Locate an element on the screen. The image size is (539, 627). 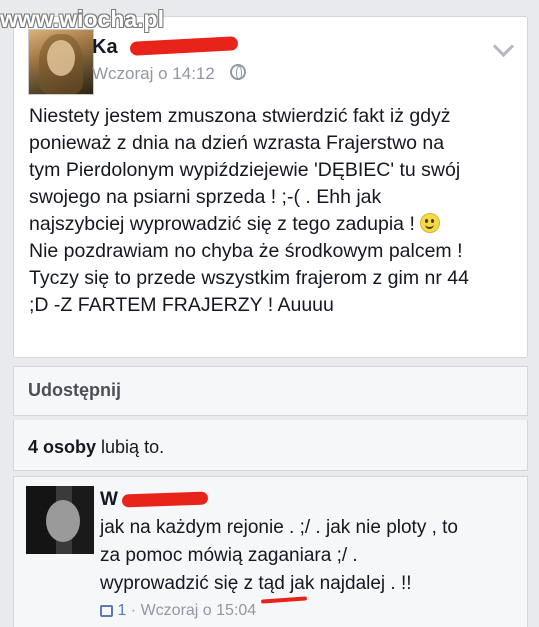
author-avatar is located at coordinates (61, 62).